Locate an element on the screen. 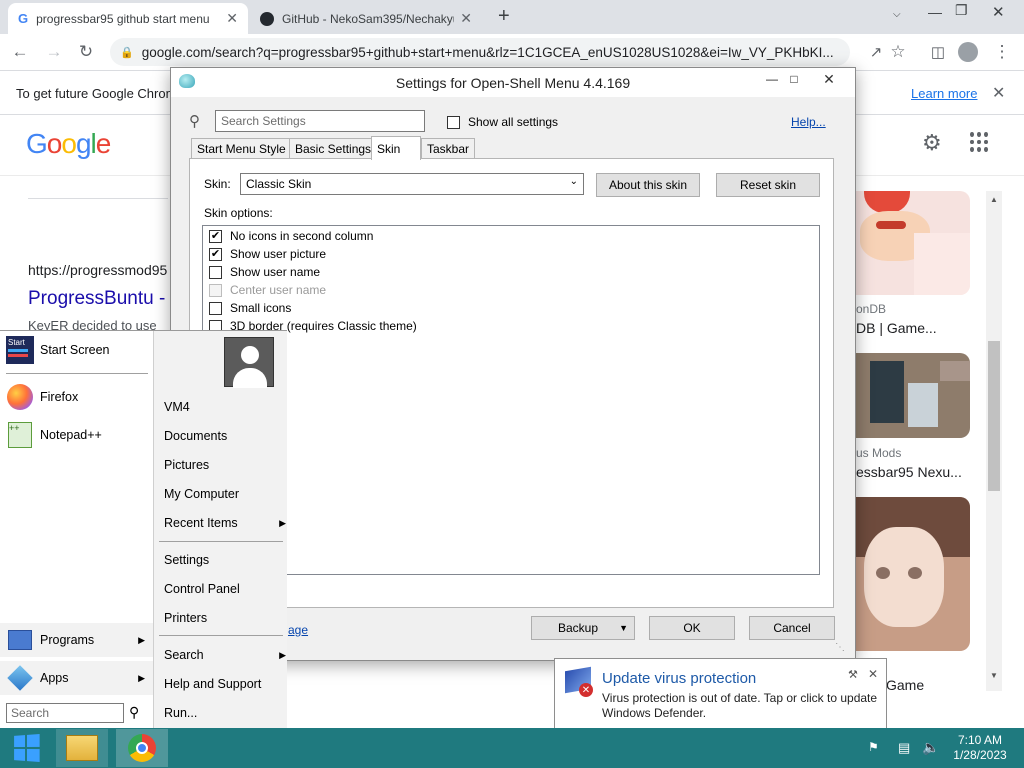 Image resolution: width=1024 pixels, height=768 pixels. resize-grip-icon: ⋱ is located at coordinates (840, 647).